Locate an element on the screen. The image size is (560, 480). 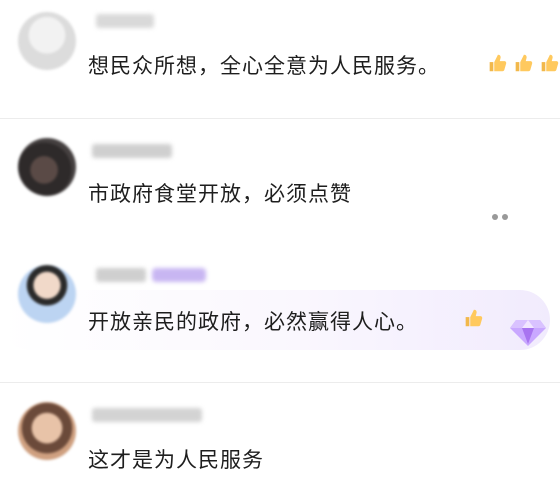
comment-text: 这才是为人民服务 is located at coordinates (176, 460).